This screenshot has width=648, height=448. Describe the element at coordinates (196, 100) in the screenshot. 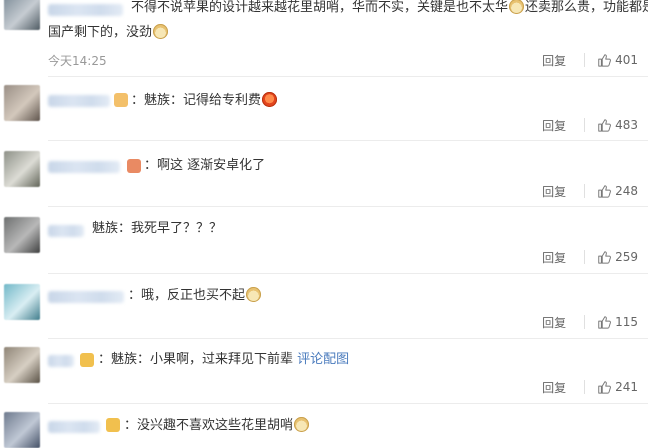

I see `comment-text-part: ：魅族：记得给专利费` at that location.